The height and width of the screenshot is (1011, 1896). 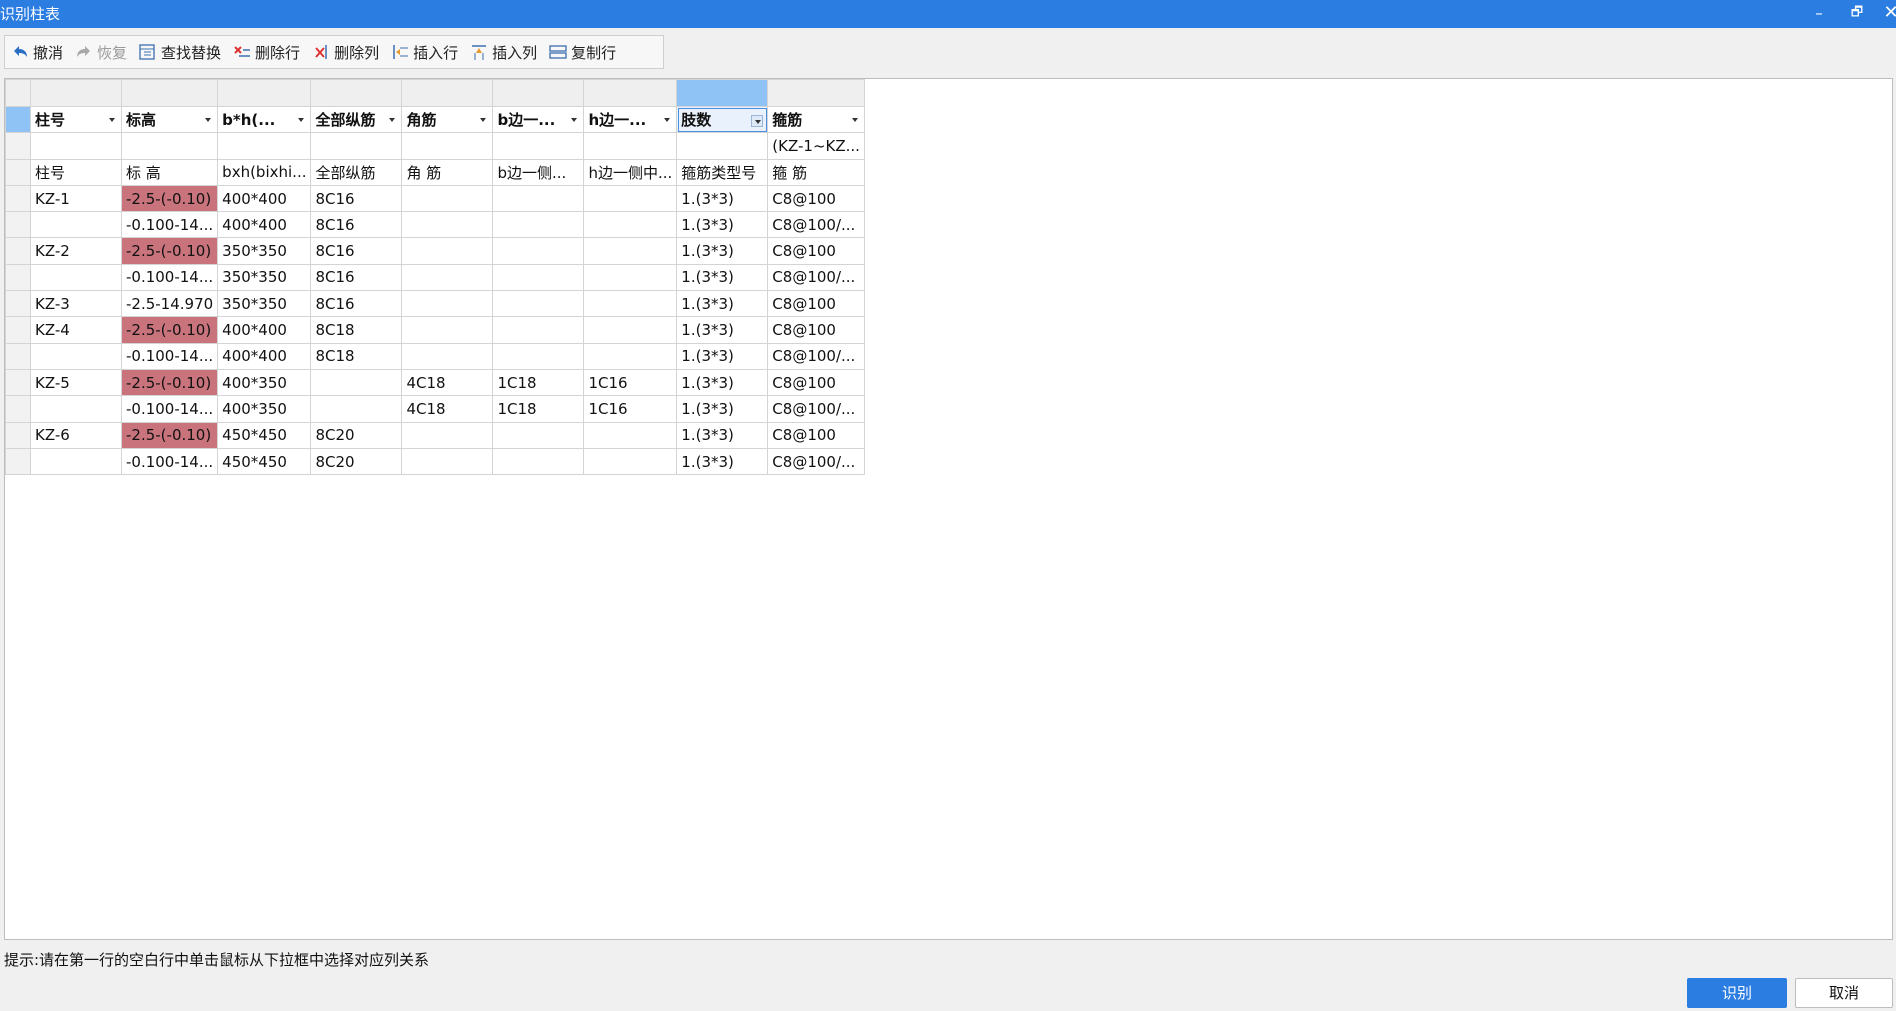 What do you see at coordinates (76, 435) in the screenshot?
I see `grid-cell: KZ-6` at bounding box center [76, 435].